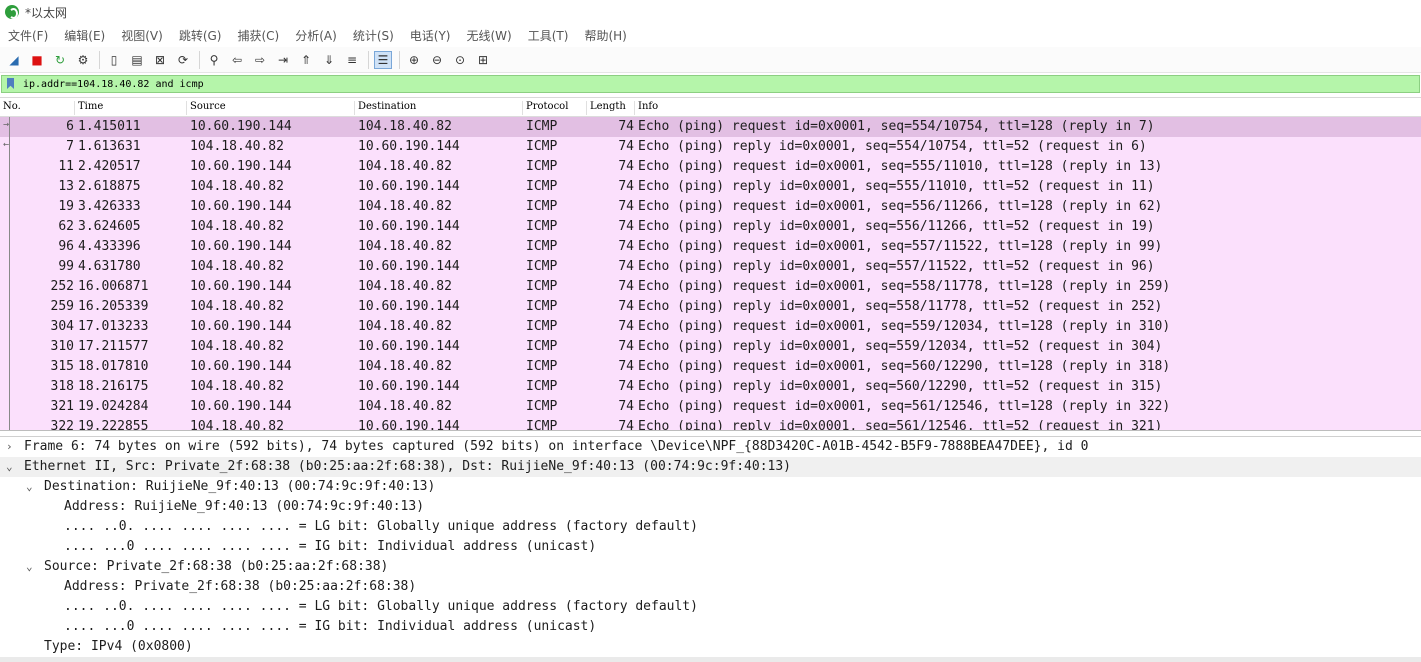 This screenshot has height=662, width=1421. Describe the element at coordinates (84, 35) in the screenshot. I see `menu-item-1: 编辑(E)` at that location.